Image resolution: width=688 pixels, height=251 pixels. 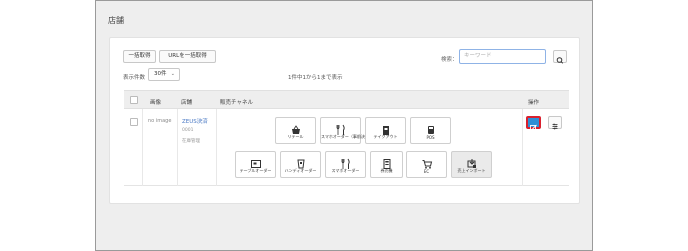 What do you see at coordinates (345, 164) in the screenshot?
I see `channel-smartphone-order: スマホオーダー` at bounding box center [345, 164].